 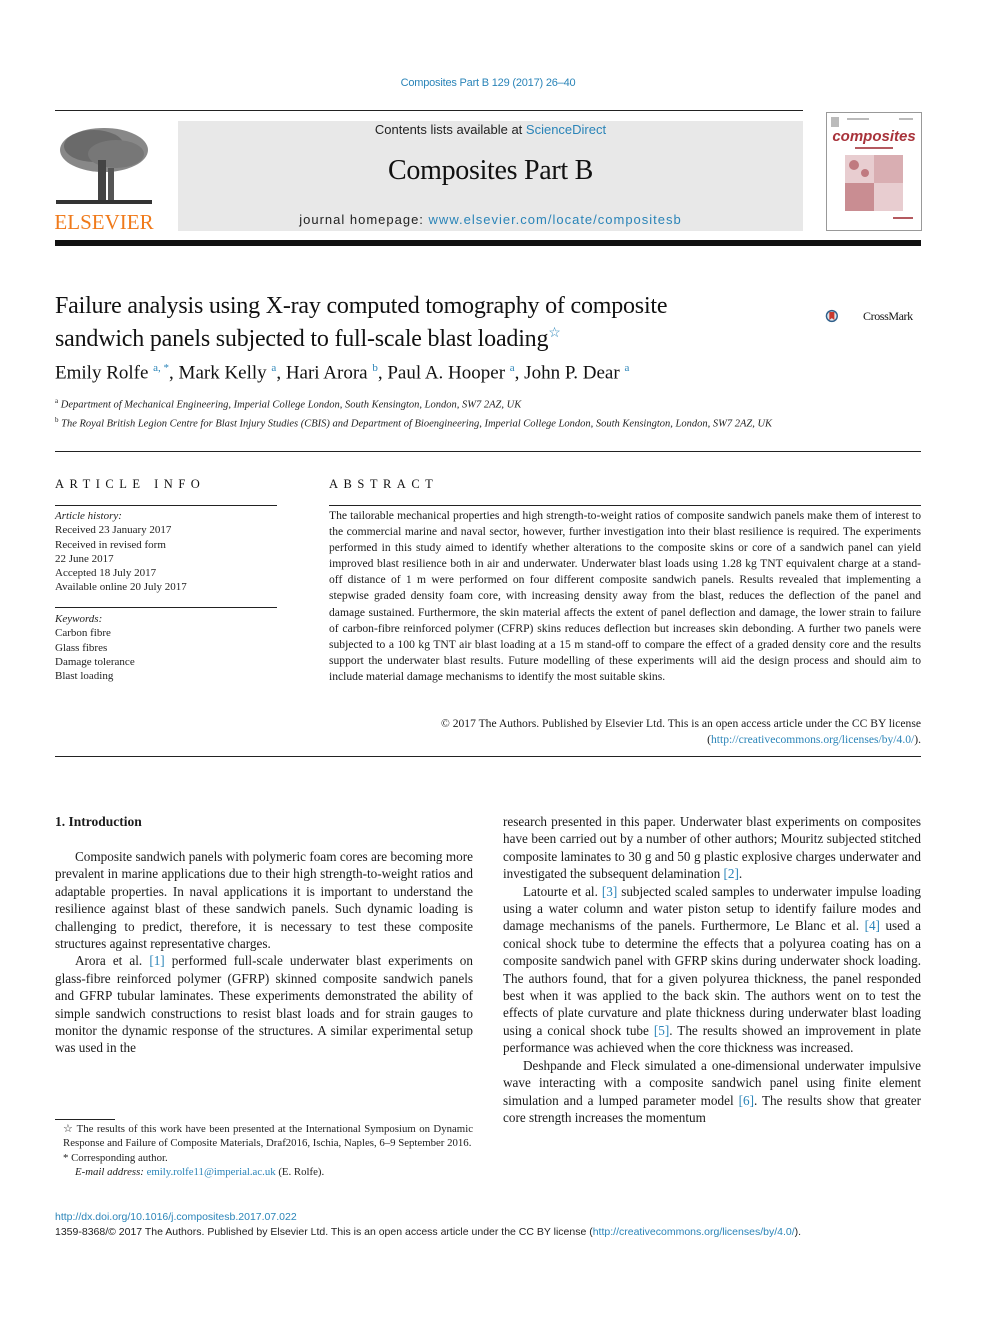 I want to click on keyword-item: Glass fibres, so click(x=81, y=647).